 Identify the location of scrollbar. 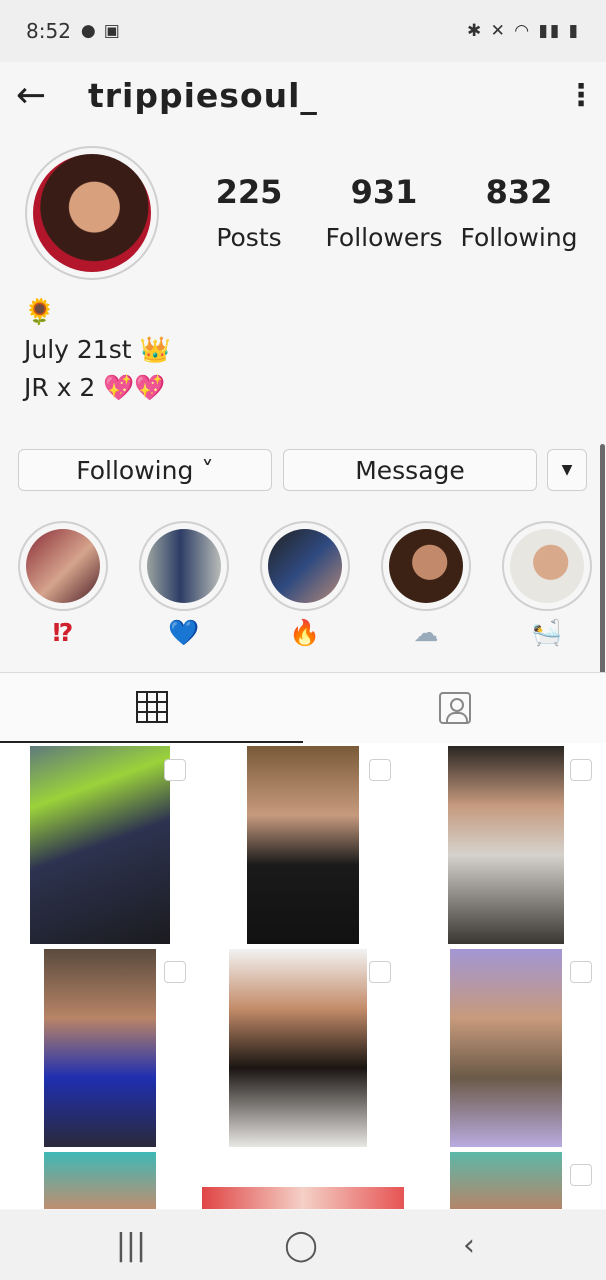
(602, 565).